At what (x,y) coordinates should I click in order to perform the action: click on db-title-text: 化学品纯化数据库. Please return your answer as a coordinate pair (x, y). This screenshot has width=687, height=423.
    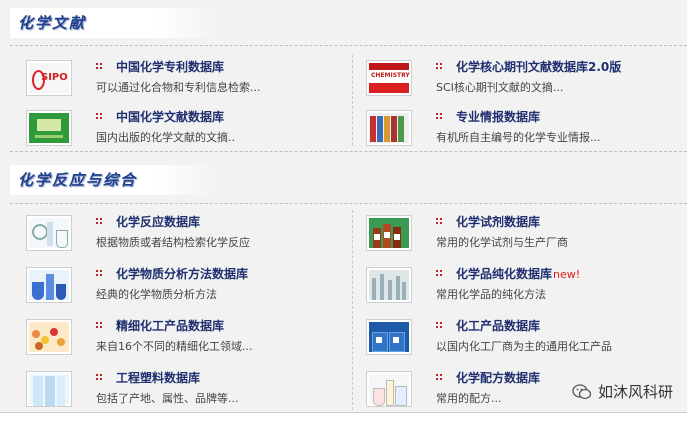
    Looking at the image, I should click on (504, 274).